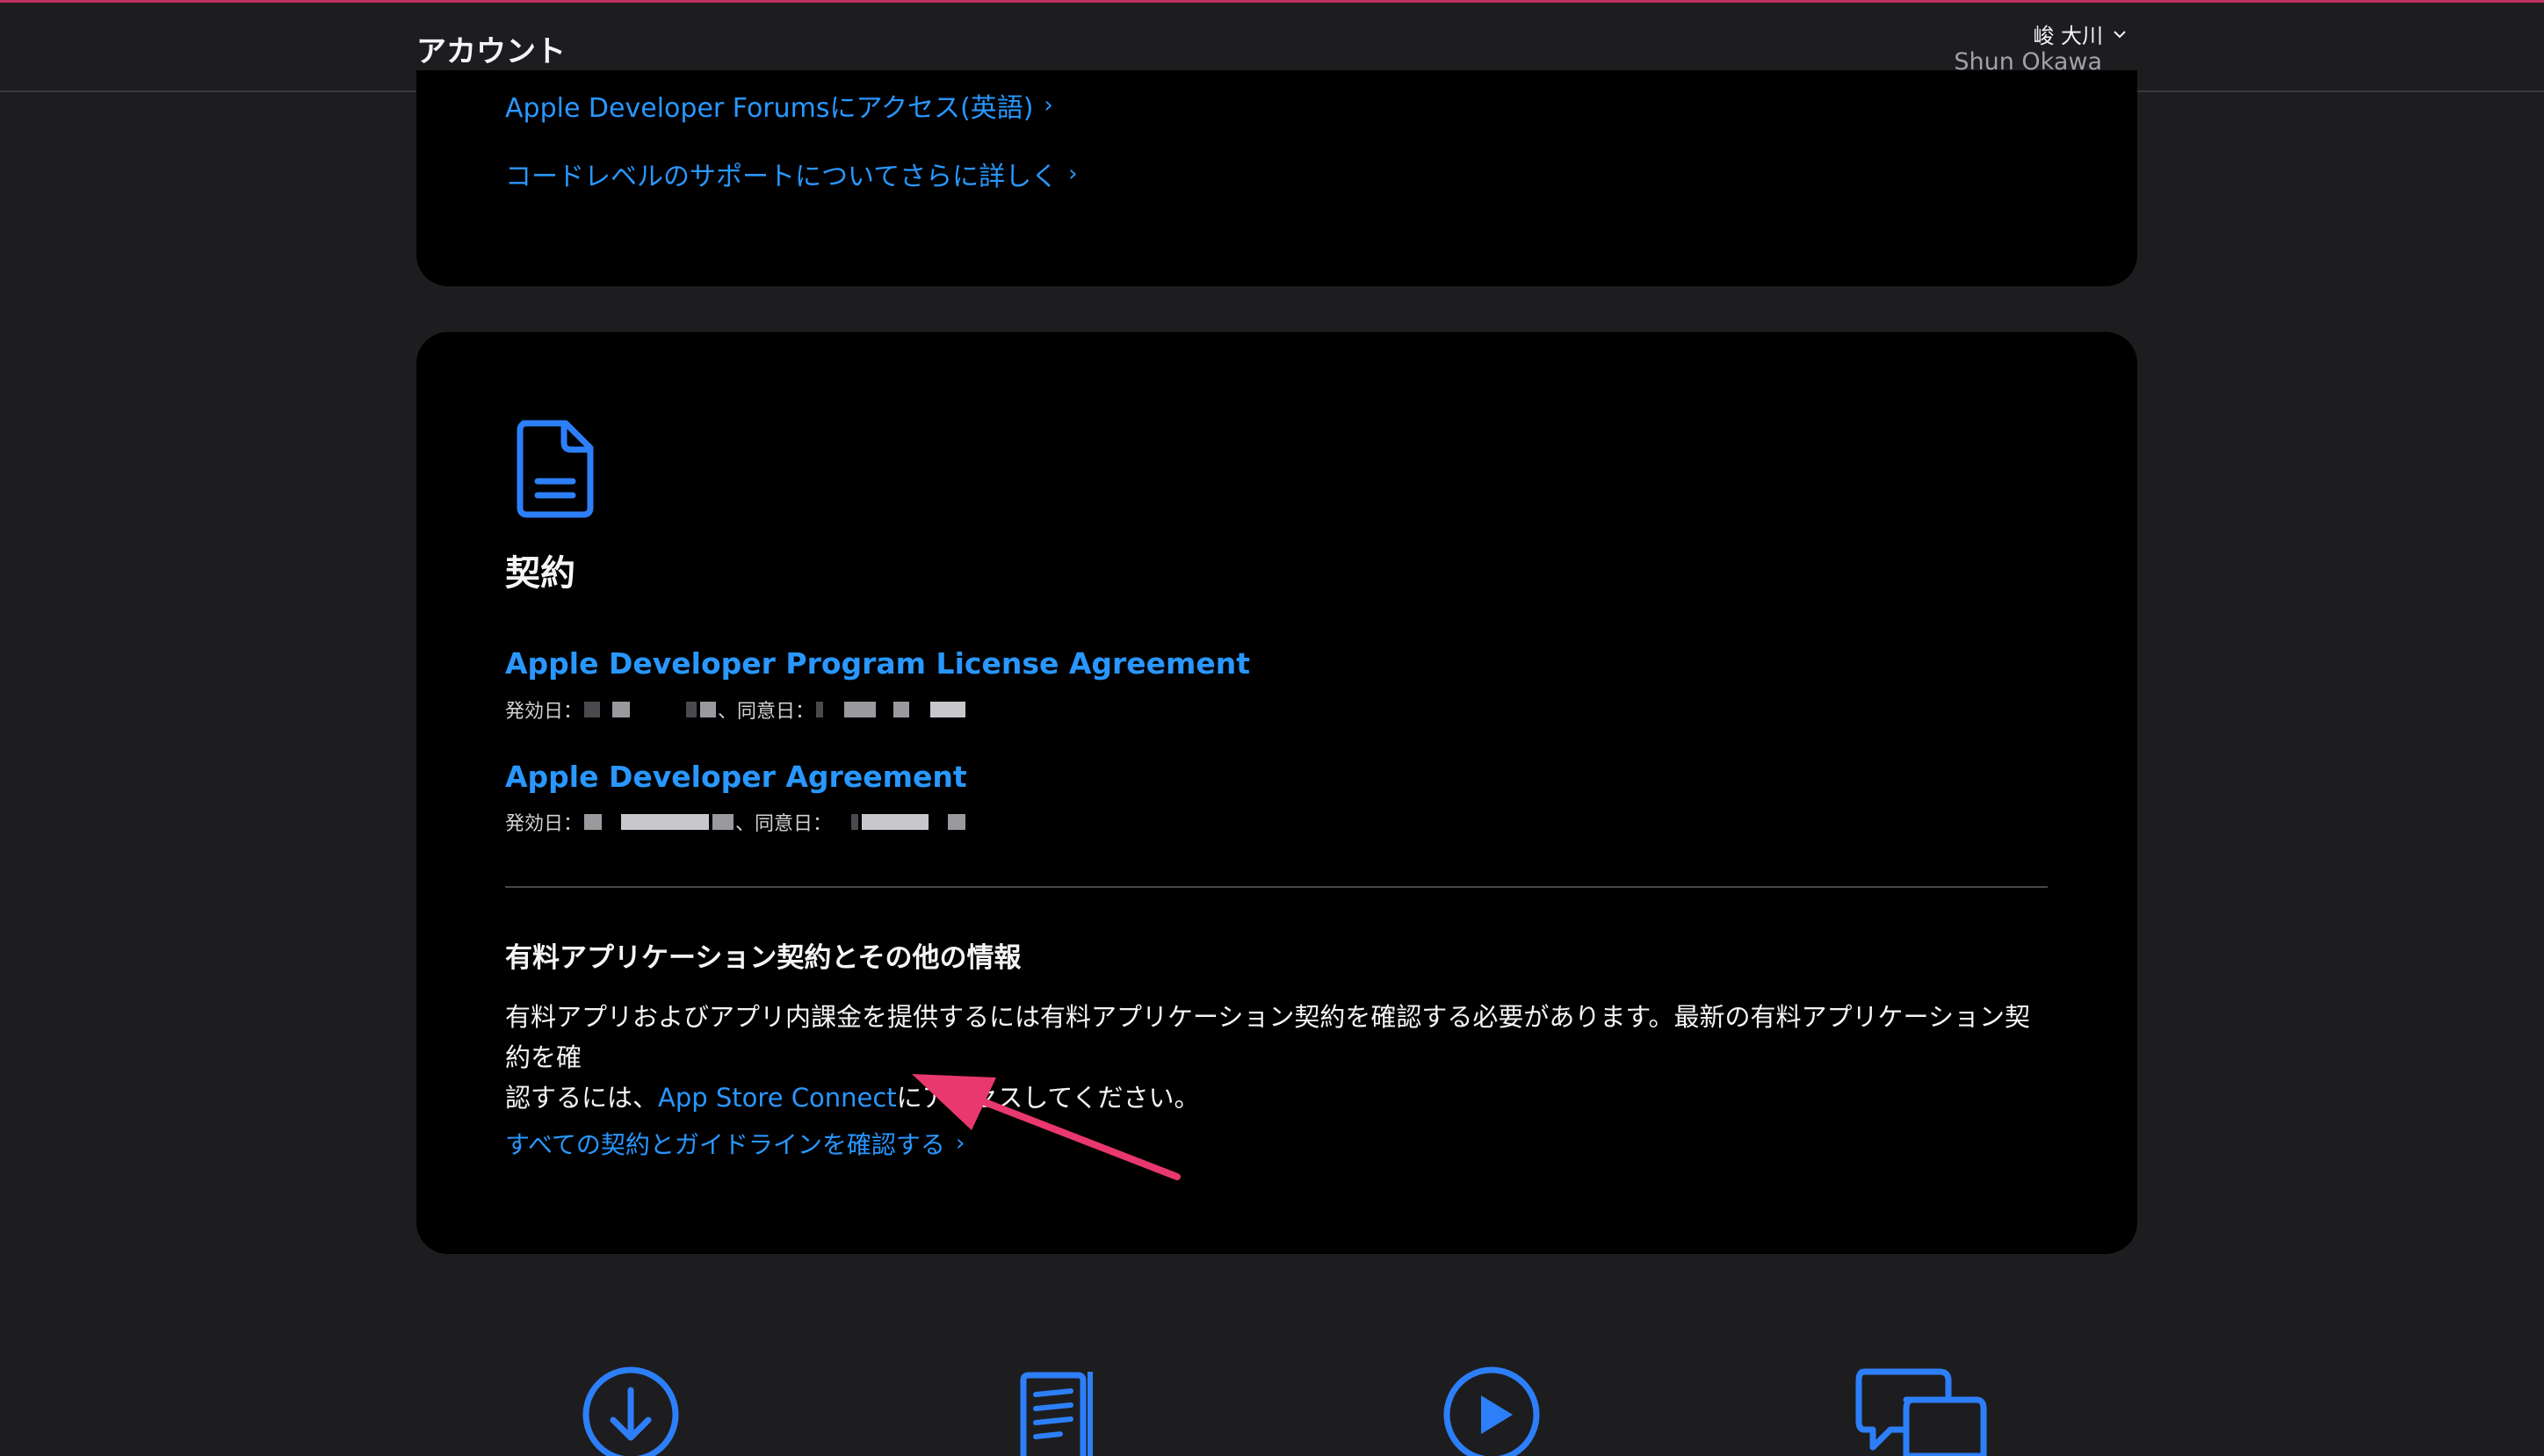  Describe the element at coordinates (763, 958) in the screenshot. I see `paid-apps-title: 有料アプリケーション契約とその他の情報` at that location.